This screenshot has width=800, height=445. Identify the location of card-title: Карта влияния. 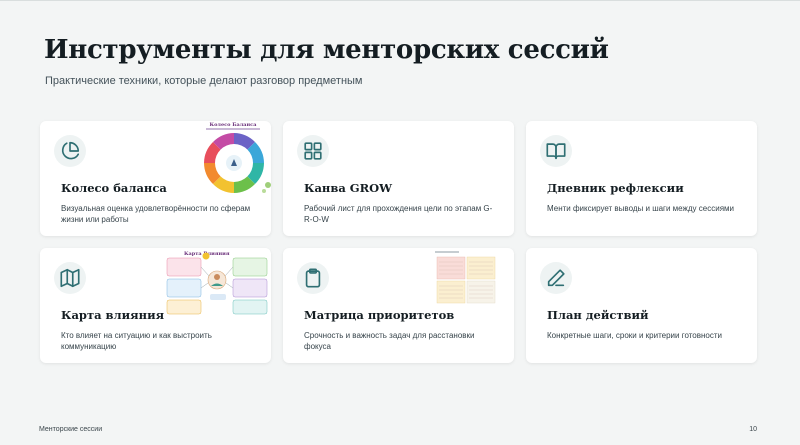
(113, 315).